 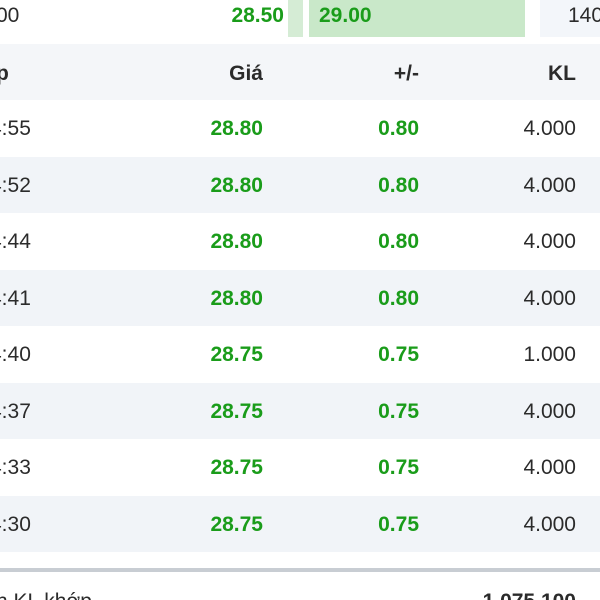 What do you see at coordinates (300, 586) in the screenshot?
I see `table-footer: n KL khớp 1.075.100` at bounding box center [300, 586].